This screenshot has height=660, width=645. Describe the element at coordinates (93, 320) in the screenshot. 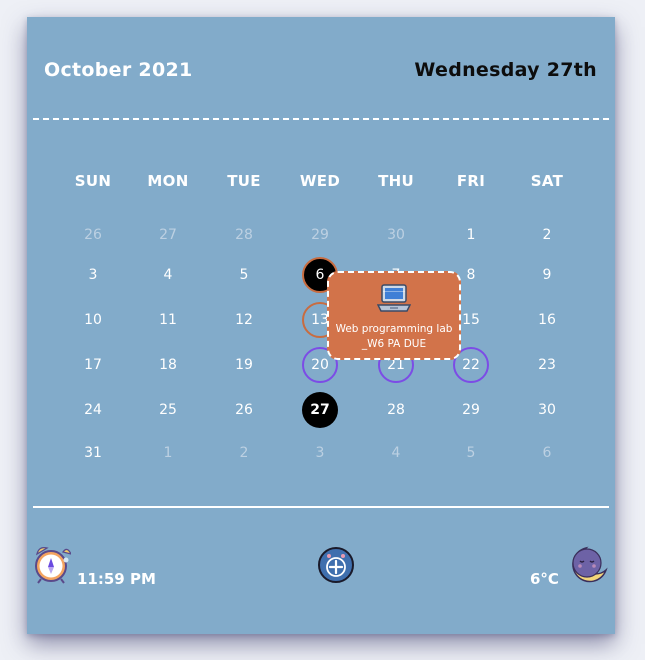

I see `day-cell: 10` at that location.